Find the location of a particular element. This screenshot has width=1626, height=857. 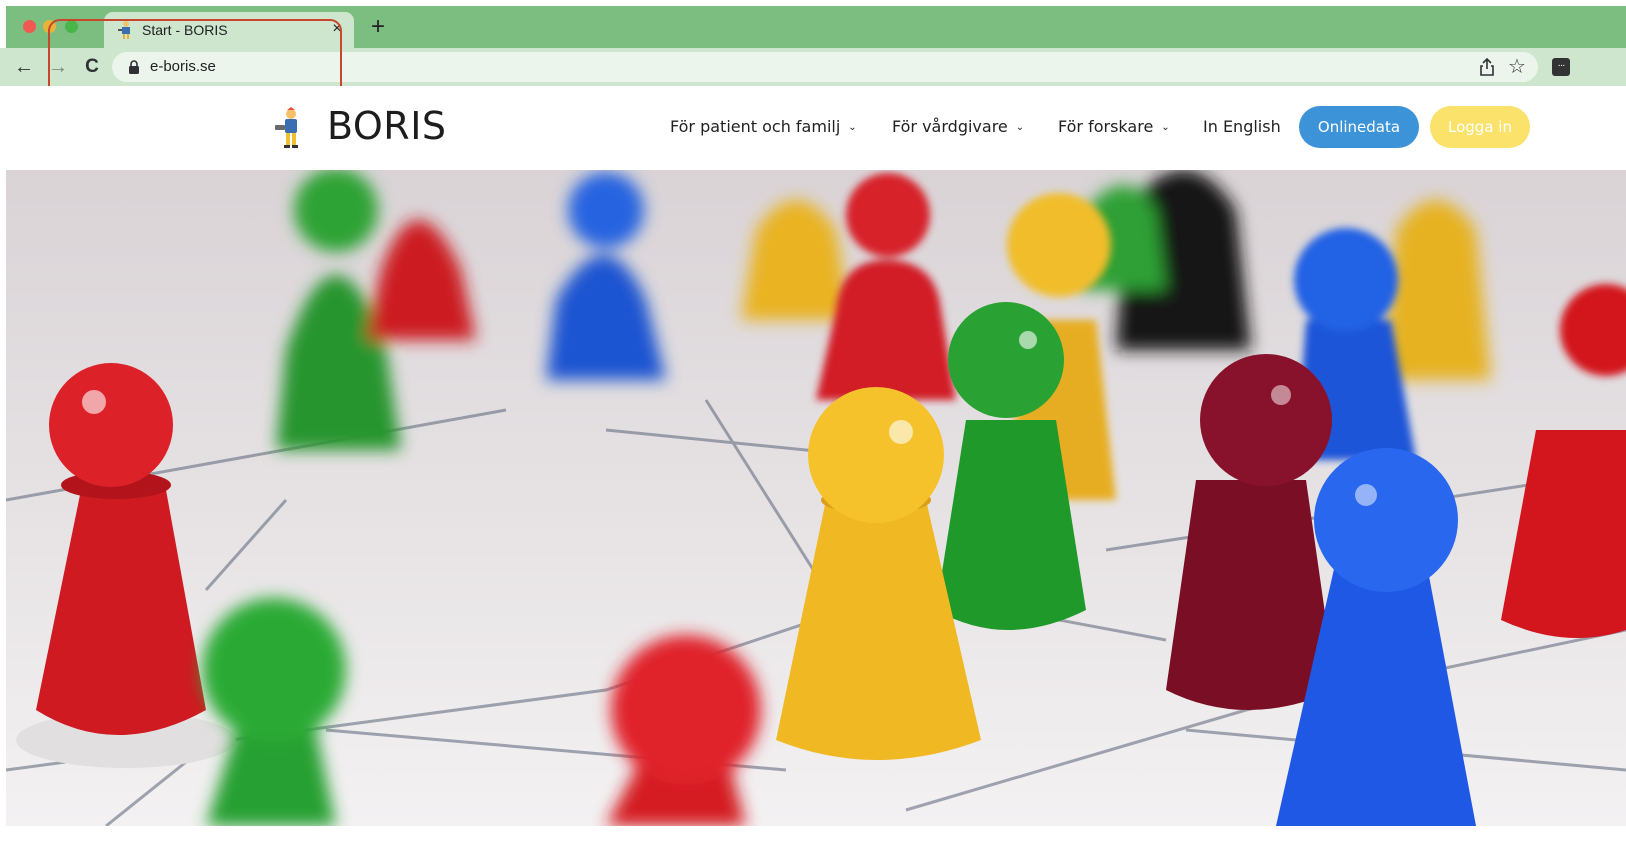

tab-close-icon: × is located at coordinates (337, 29).